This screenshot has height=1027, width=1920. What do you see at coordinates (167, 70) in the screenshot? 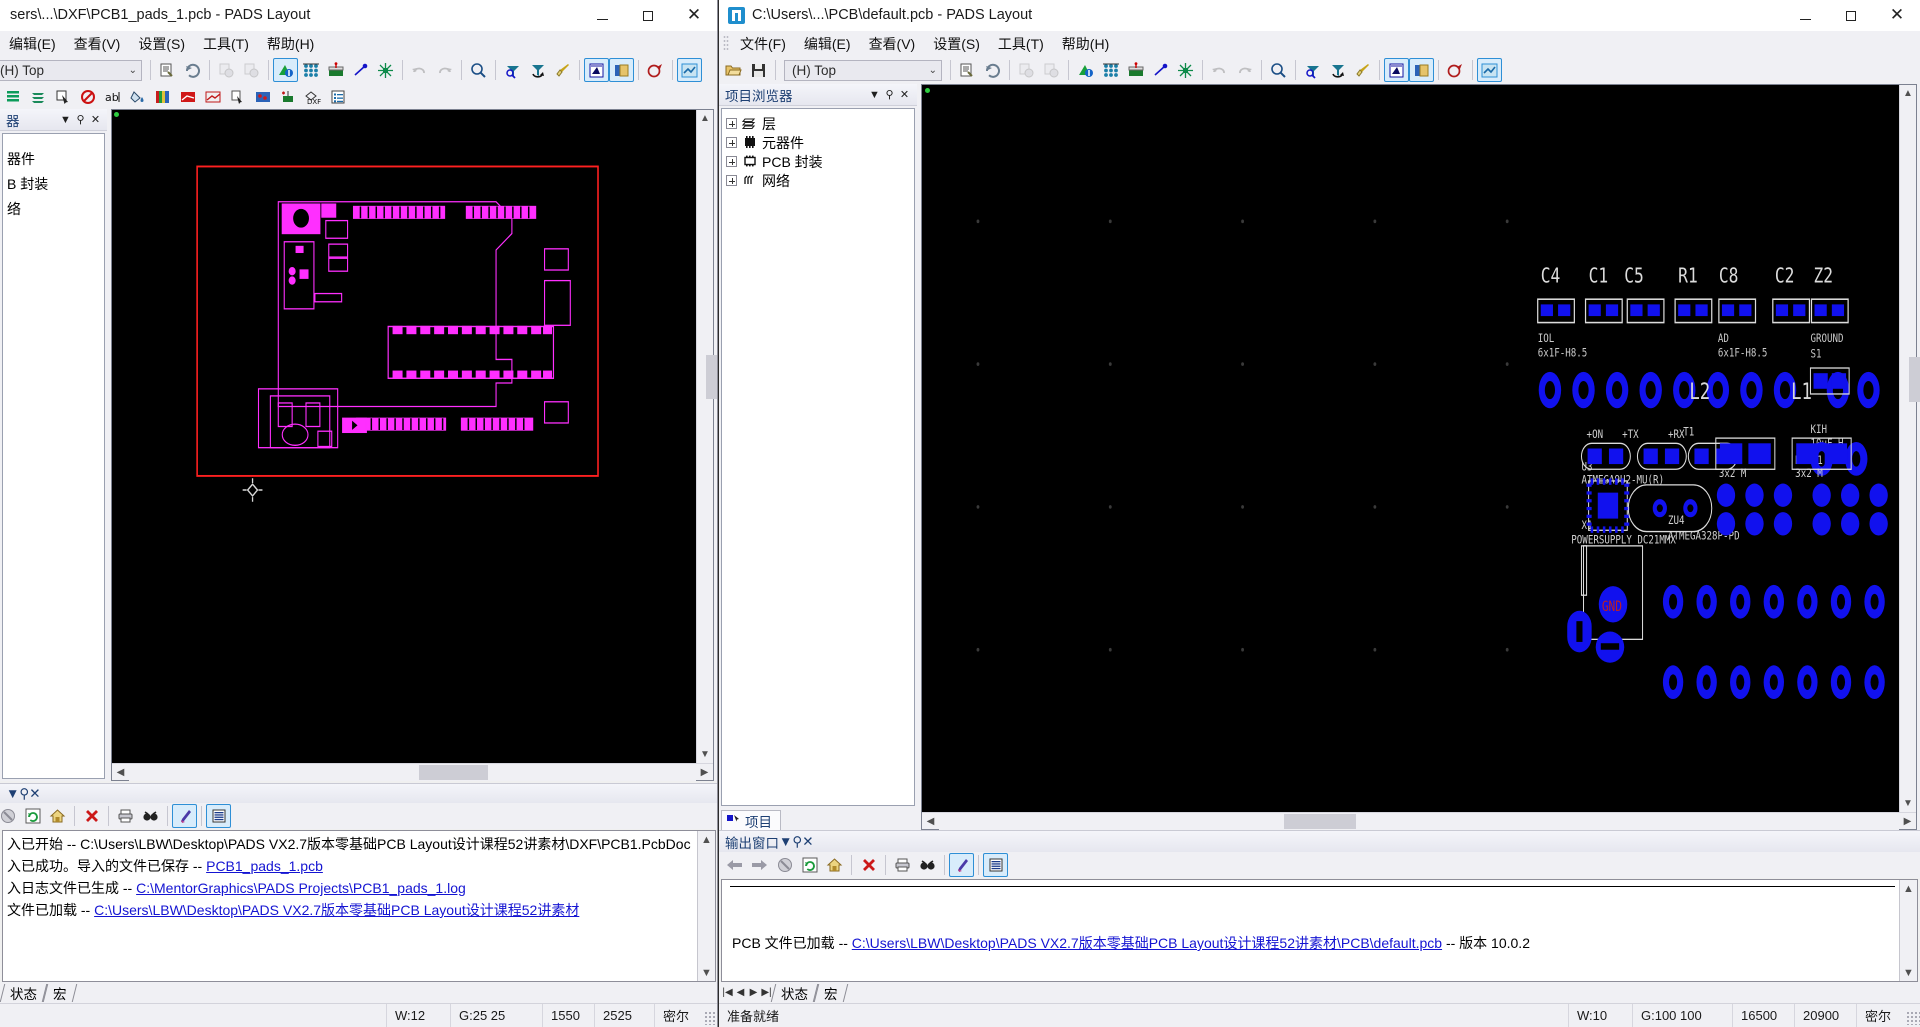
I see `report-icon` at bounding box center [167, 70].